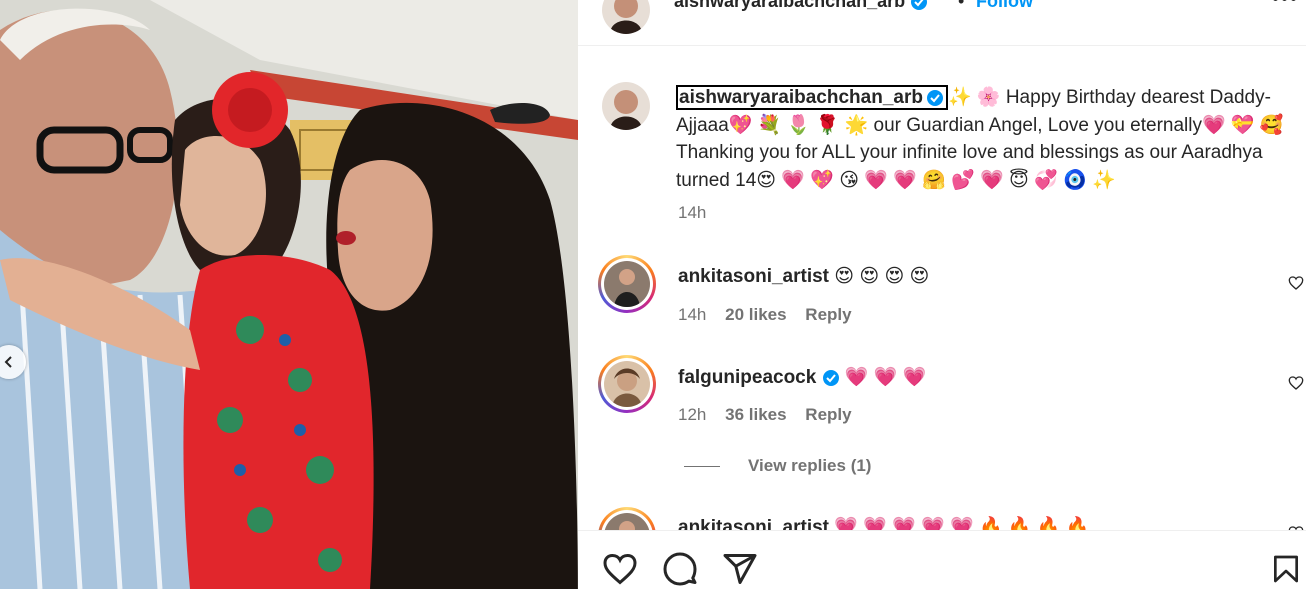 This screenshot has height=589, width=1306. I want to click on follow-button: Follow, so click(1004, 6).